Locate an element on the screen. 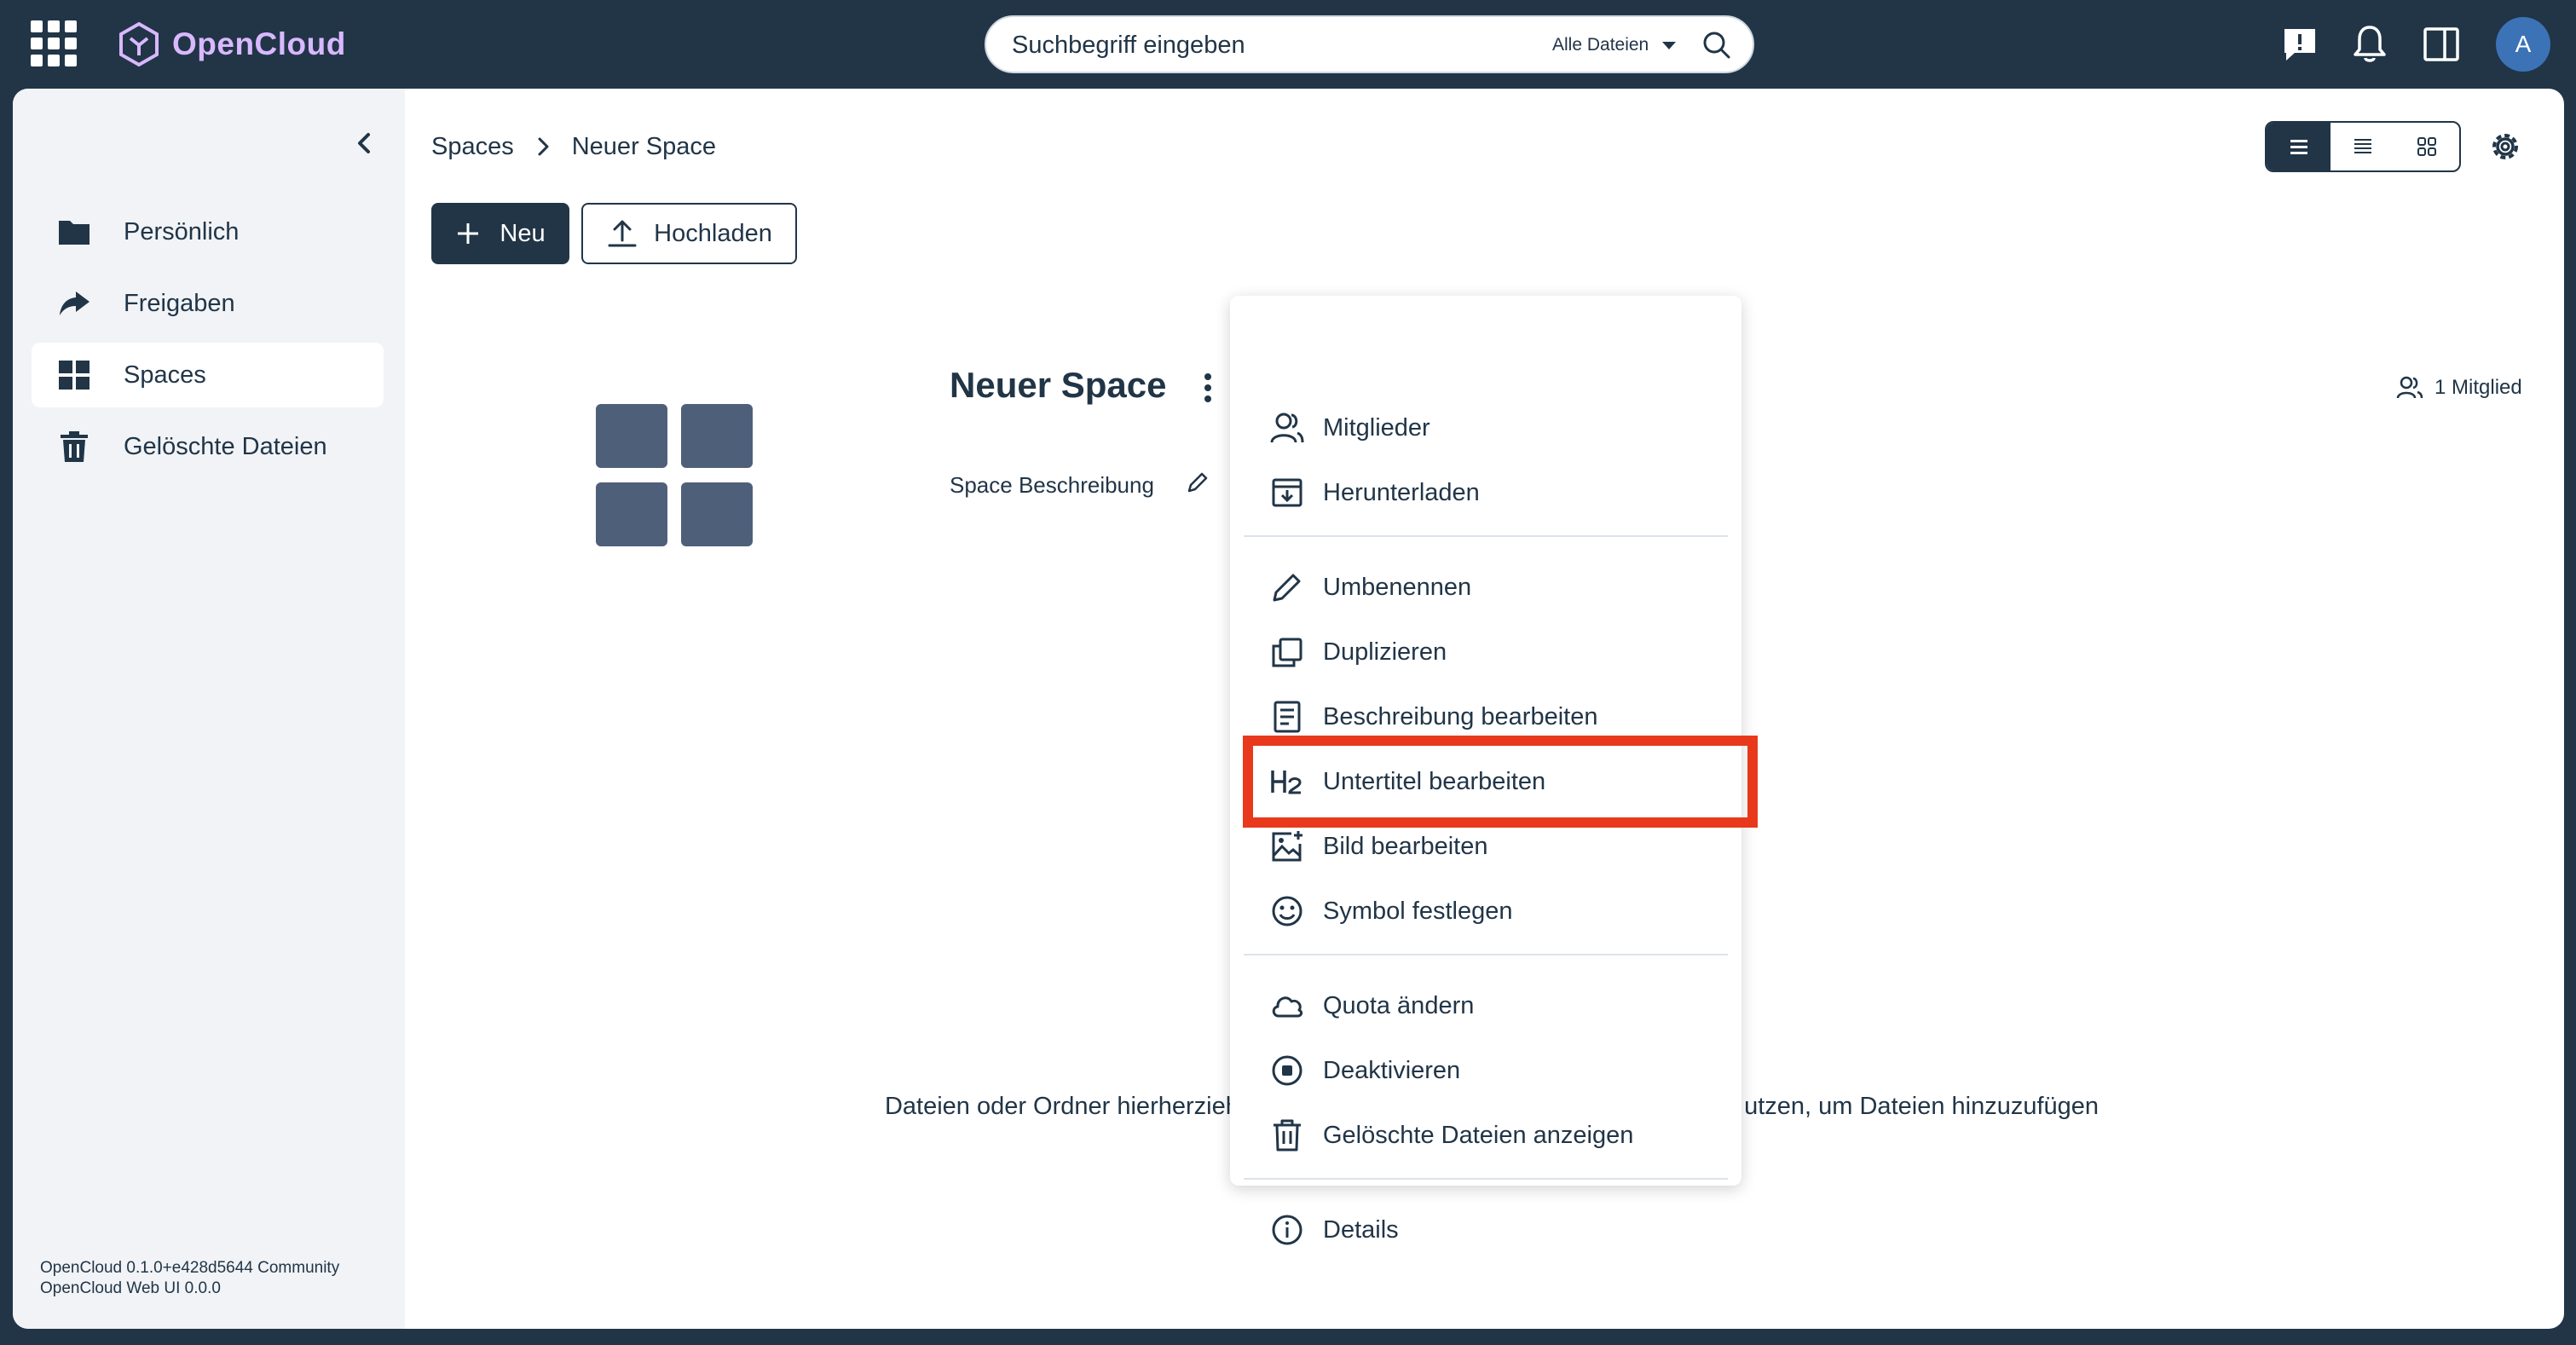 The height and width of the screenshot is (1345, 2576). plus-icon is located at coordinates (468, 233).